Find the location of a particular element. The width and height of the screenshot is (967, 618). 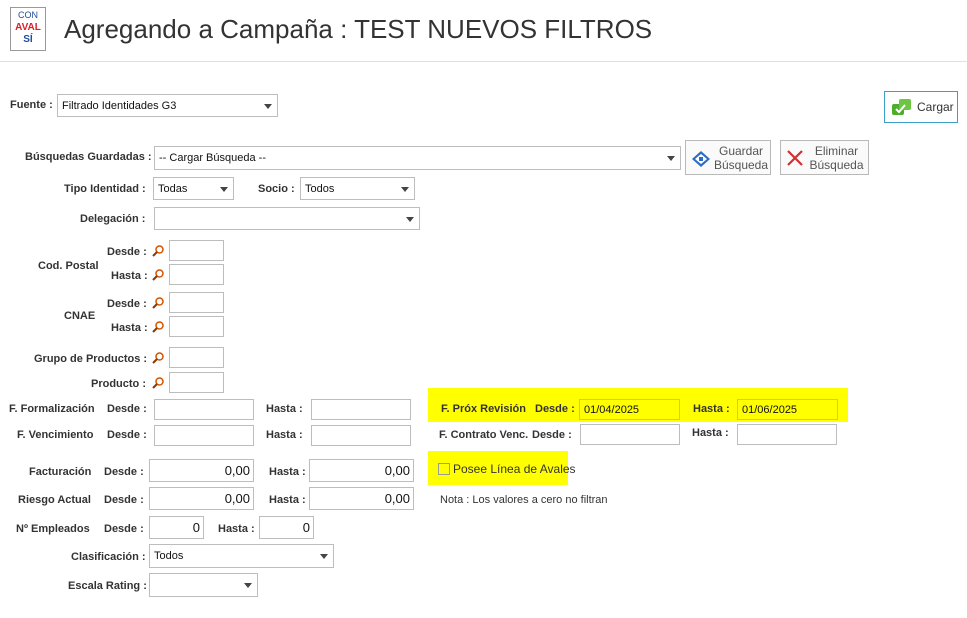

escala-rating-label: Escala Rating : is located at coordinates (107, 586).